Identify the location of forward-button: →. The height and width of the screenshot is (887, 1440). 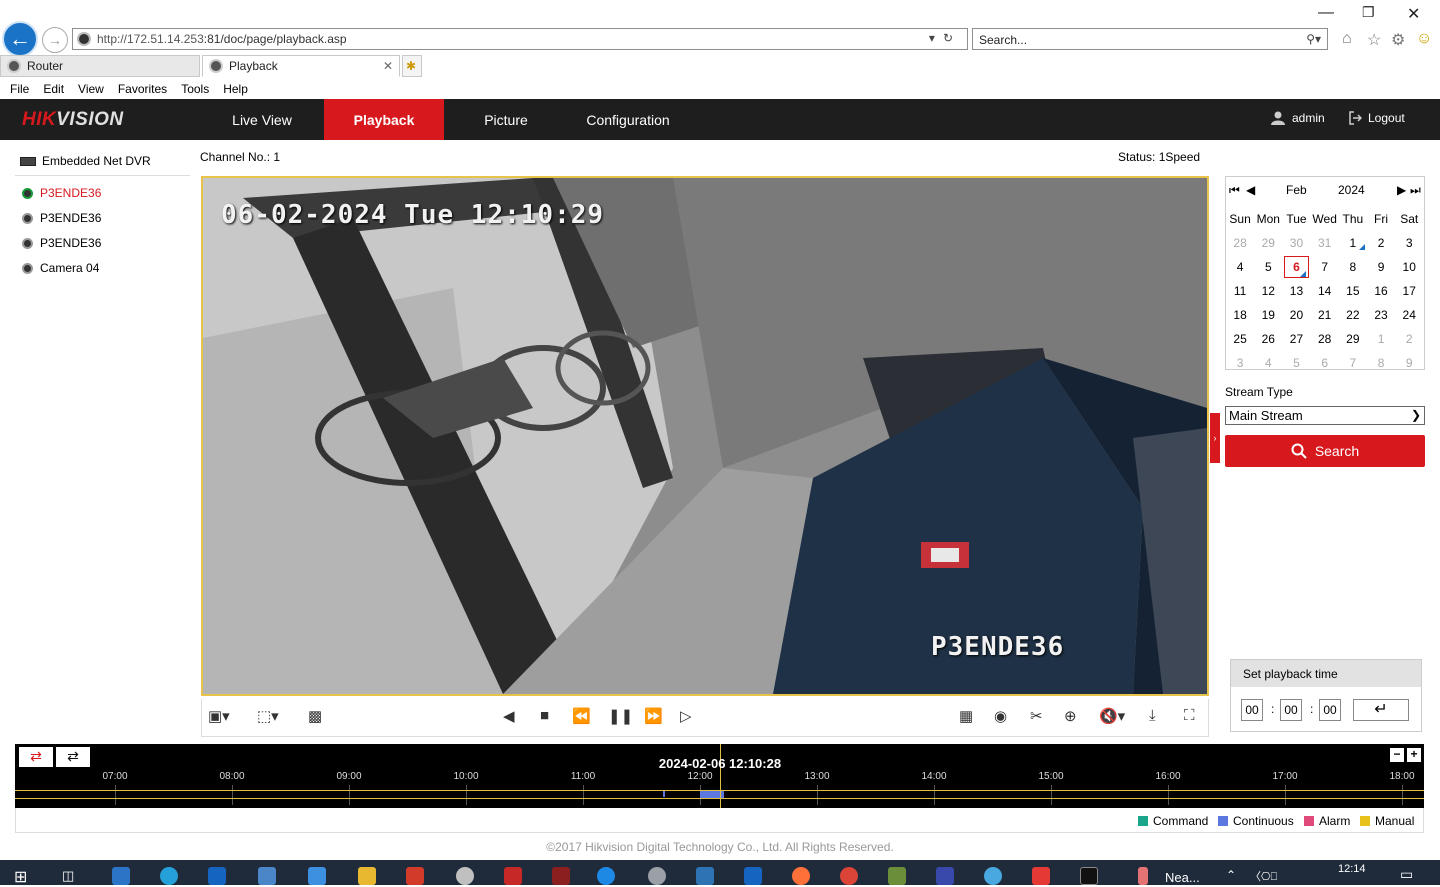
(55, 40).